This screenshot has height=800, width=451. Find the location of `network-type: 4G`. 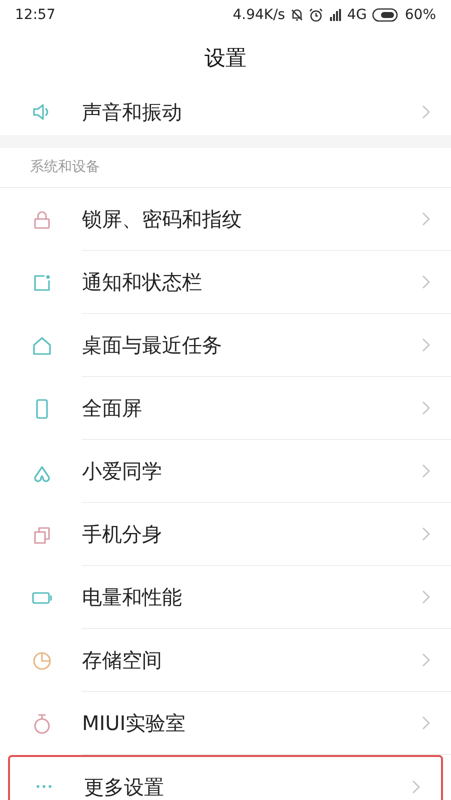

network-type: 4G is located at coordinates (357, 15).